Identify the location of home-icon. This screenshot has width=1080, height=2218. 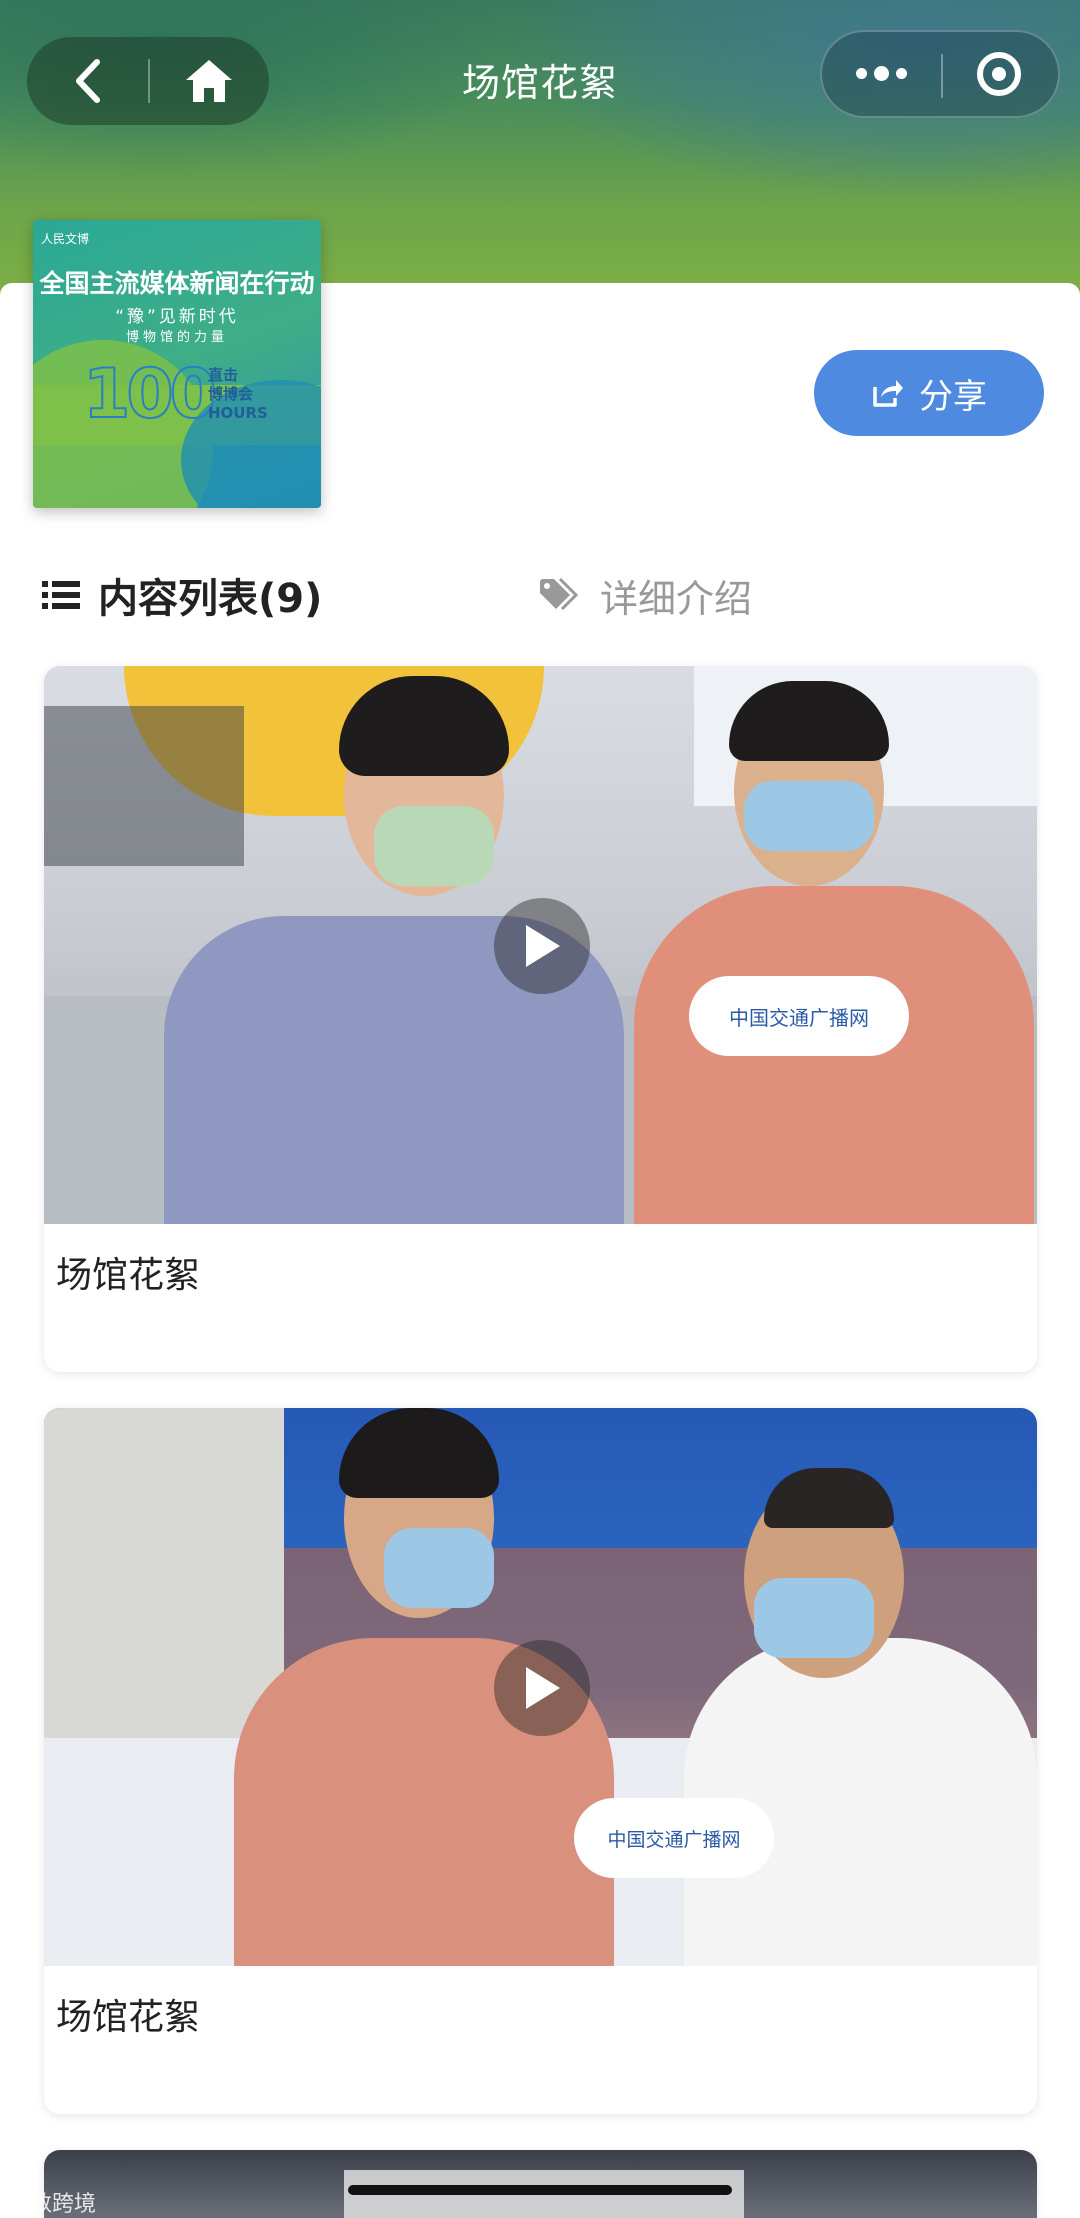
(208, 81).